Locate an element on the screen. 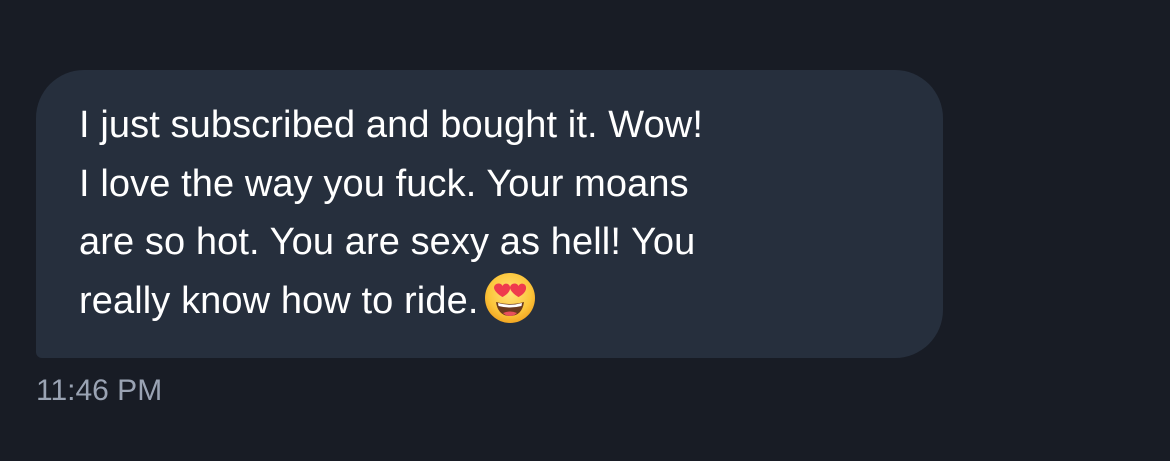 The image size is (1170, 461). message-timestamp: 11:46 PM is located at coordinates (99, 390).